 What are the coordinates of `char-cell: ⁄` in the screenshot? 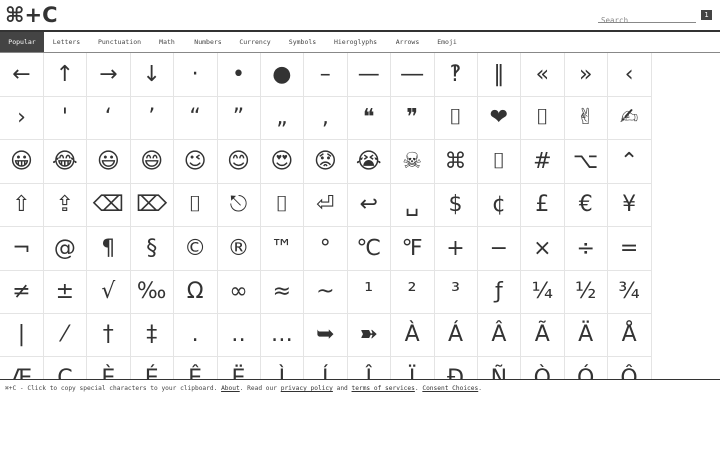 It's located at (65, 335).